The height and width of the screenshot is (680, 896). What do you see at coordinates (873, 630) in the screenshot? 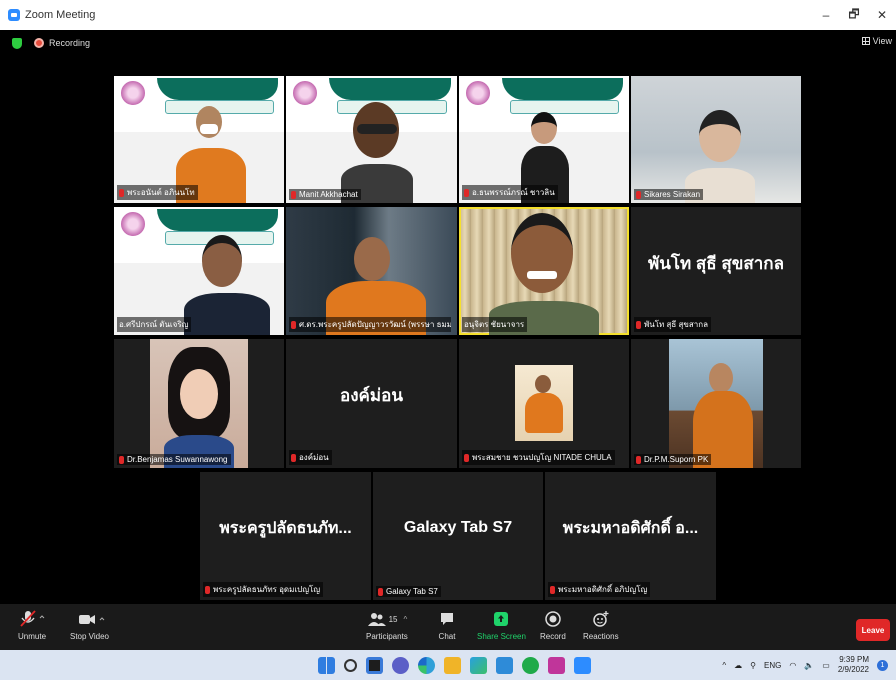
I see `leave-button: Leave` at bounding box center [873, 630].